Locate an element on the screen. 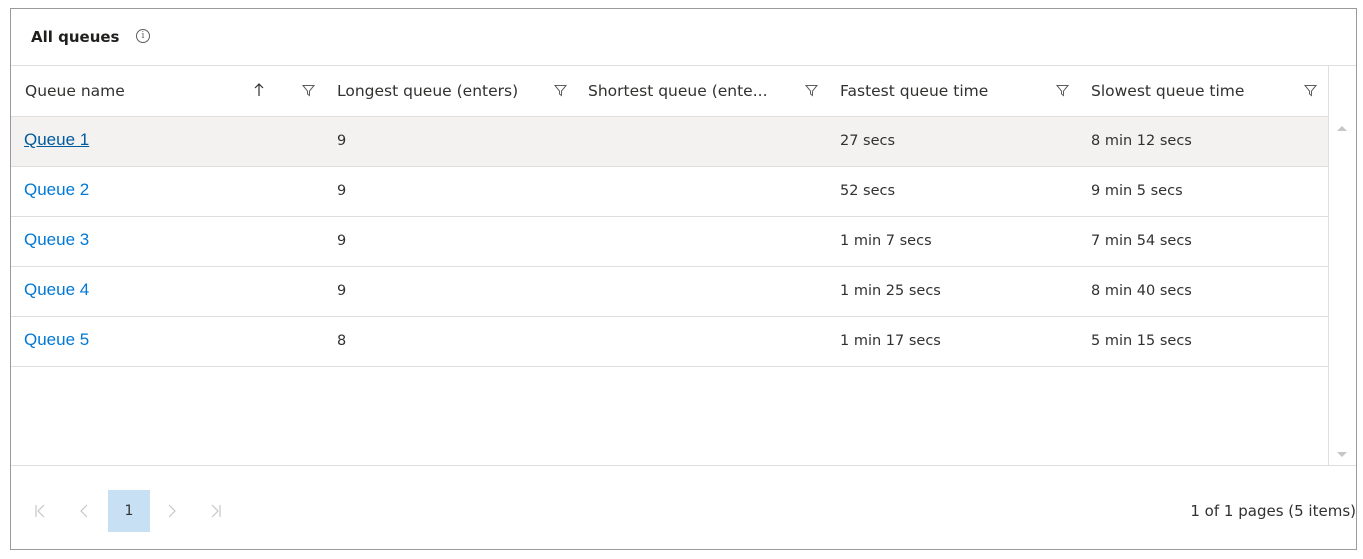 The width and height of the screenshot is (1363, 559). table-row: Queue 3 9 1 min 7 secs 7 min 54 secs is located at coordinates (669, 242).